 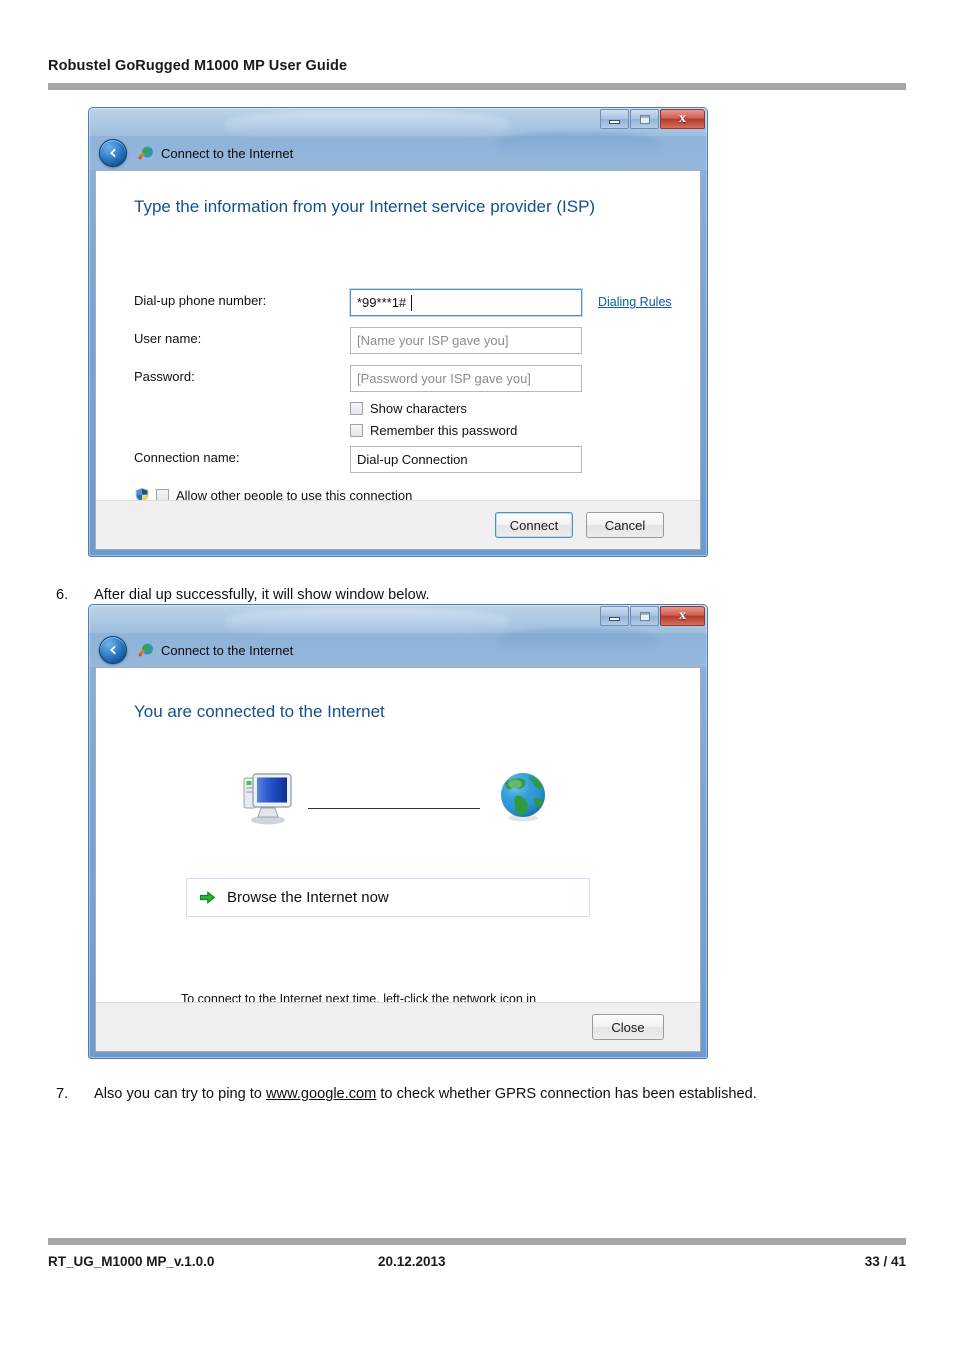 What do you see at coordinates (523, 797) in the screenshot?
I see `world-globe-icon` at bounding box center [523, 797].